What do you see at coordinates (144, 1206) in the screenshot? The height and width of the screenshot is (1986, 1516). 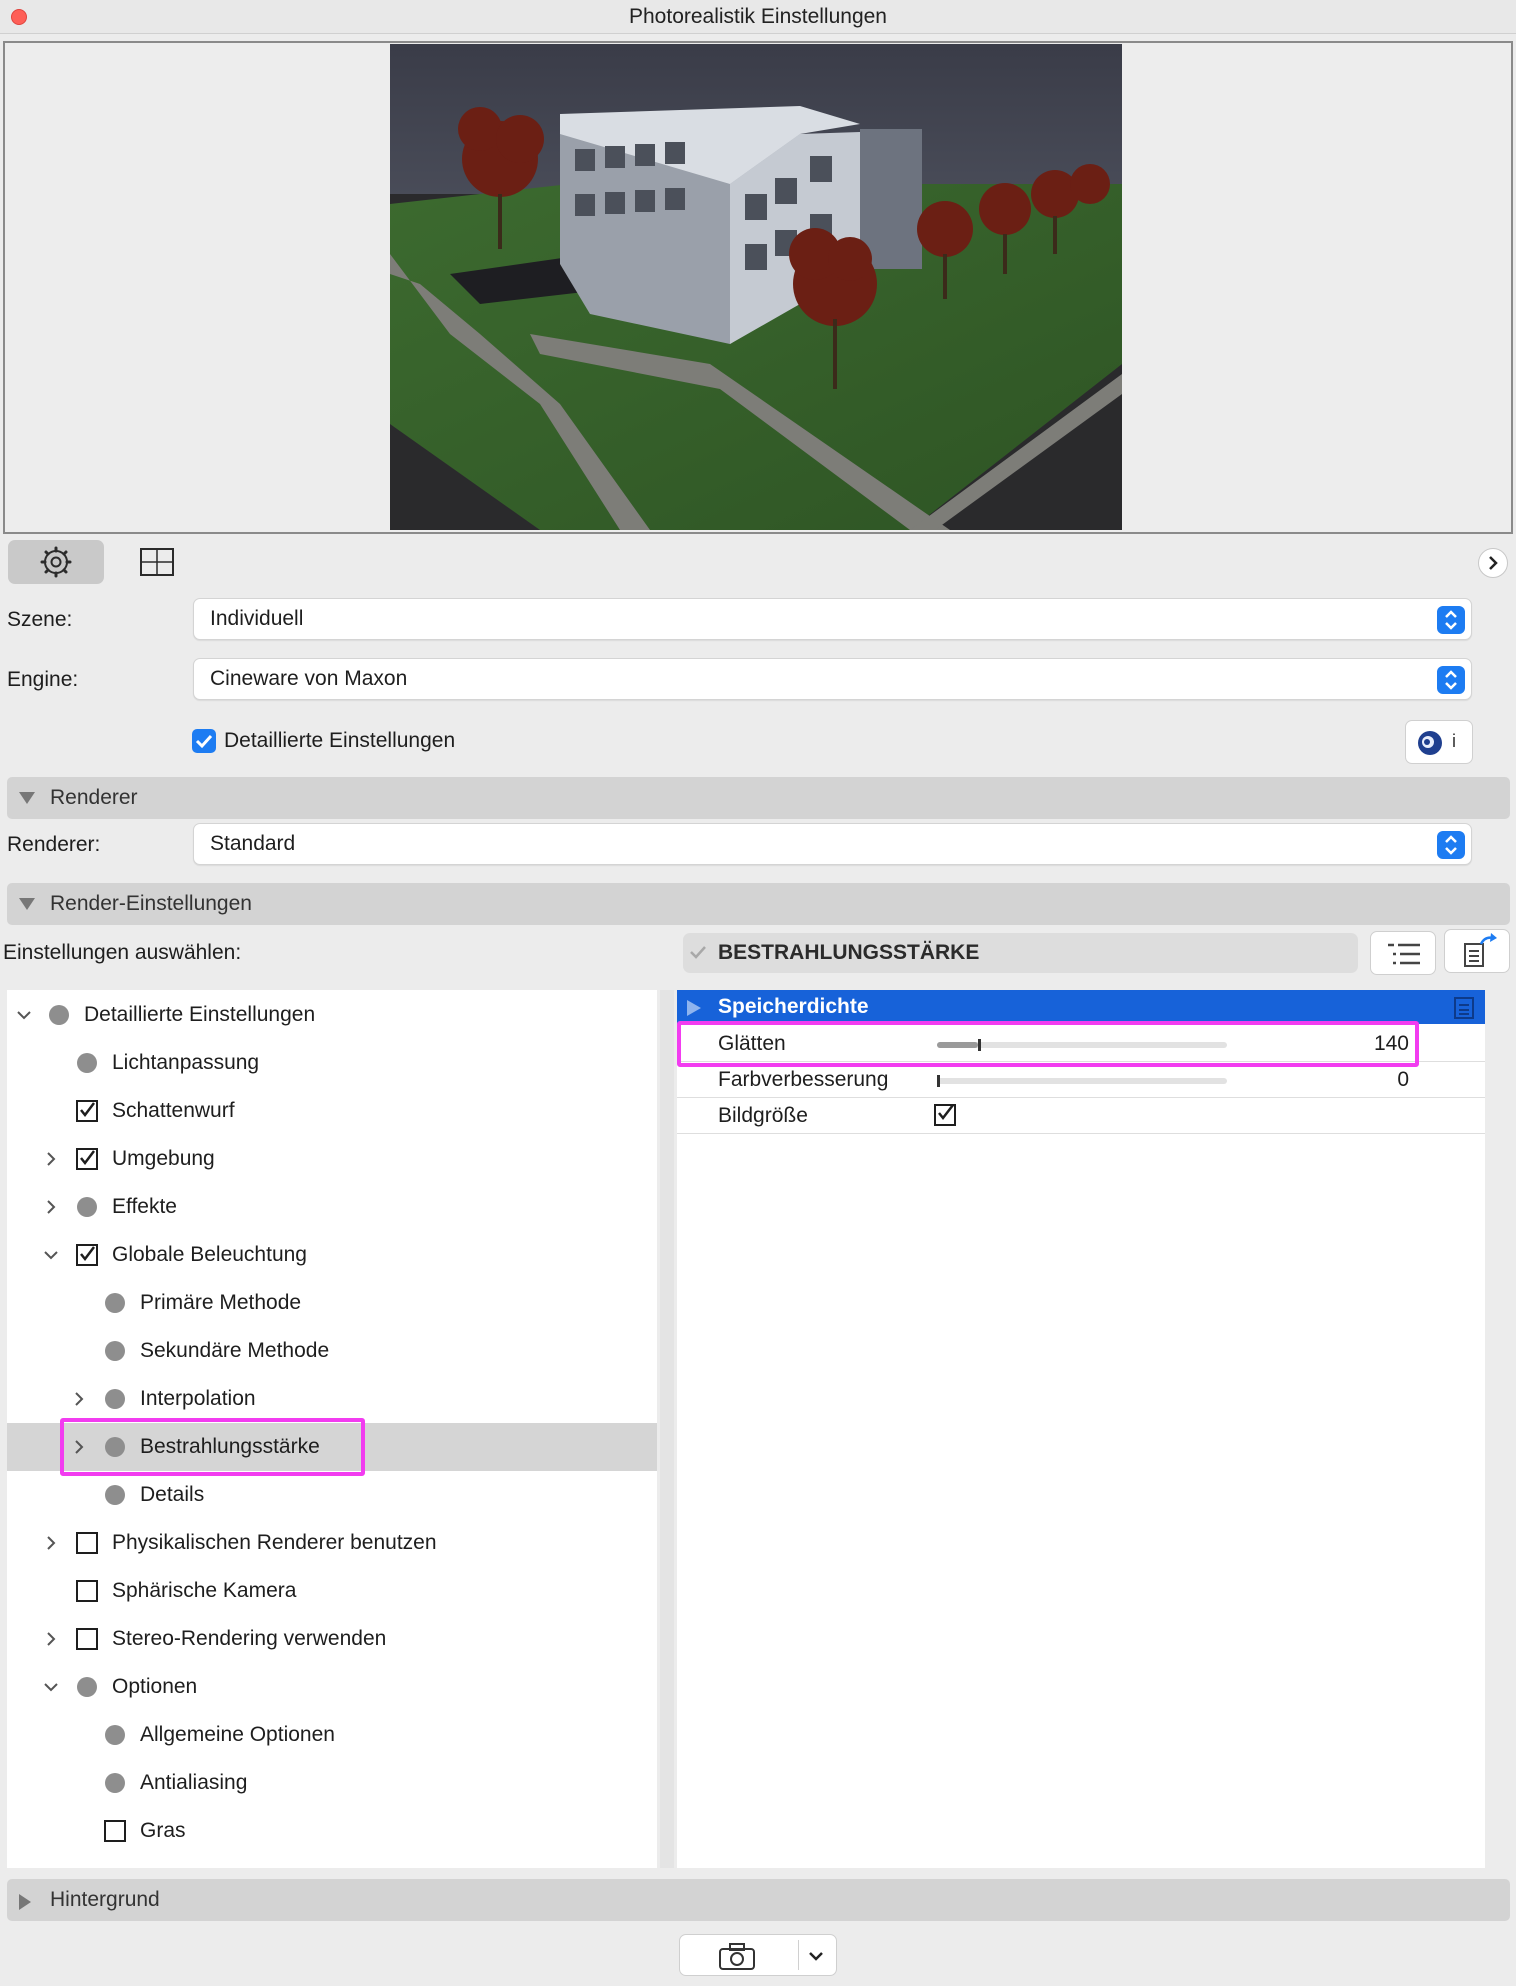 I see `tree-item-label: Effekte` at bounding box center [144, 1206].